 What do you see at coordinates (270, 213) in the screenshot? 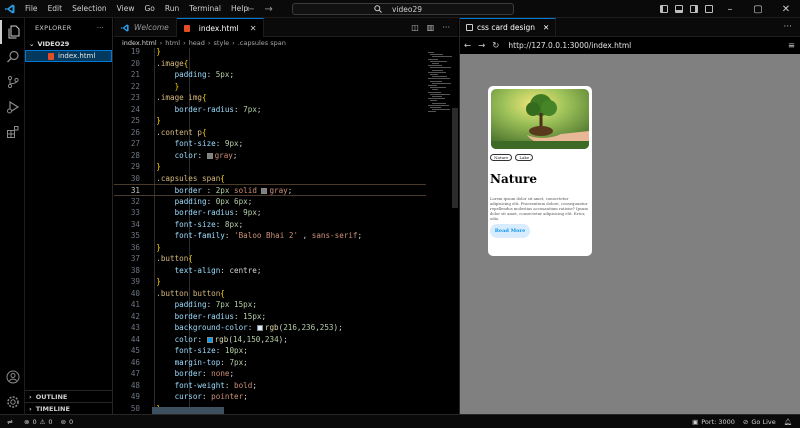
I see `code-line: 33 border-radius: 9px;` at bounding box center [270, 213].